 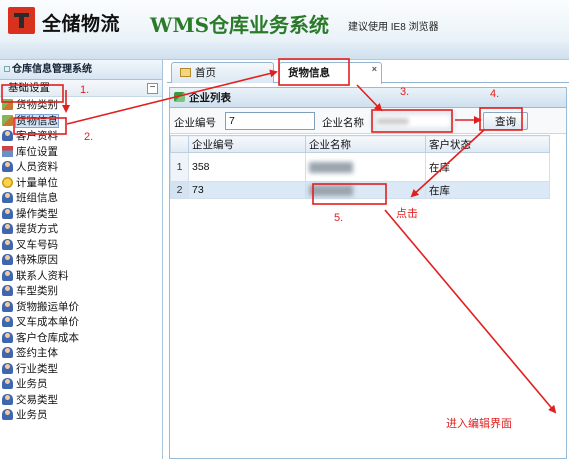 What do you see at coordinates (81, 292) in the screenshot?
I see `sidebar-item: 车型类别` at bounding box center [81, 292].